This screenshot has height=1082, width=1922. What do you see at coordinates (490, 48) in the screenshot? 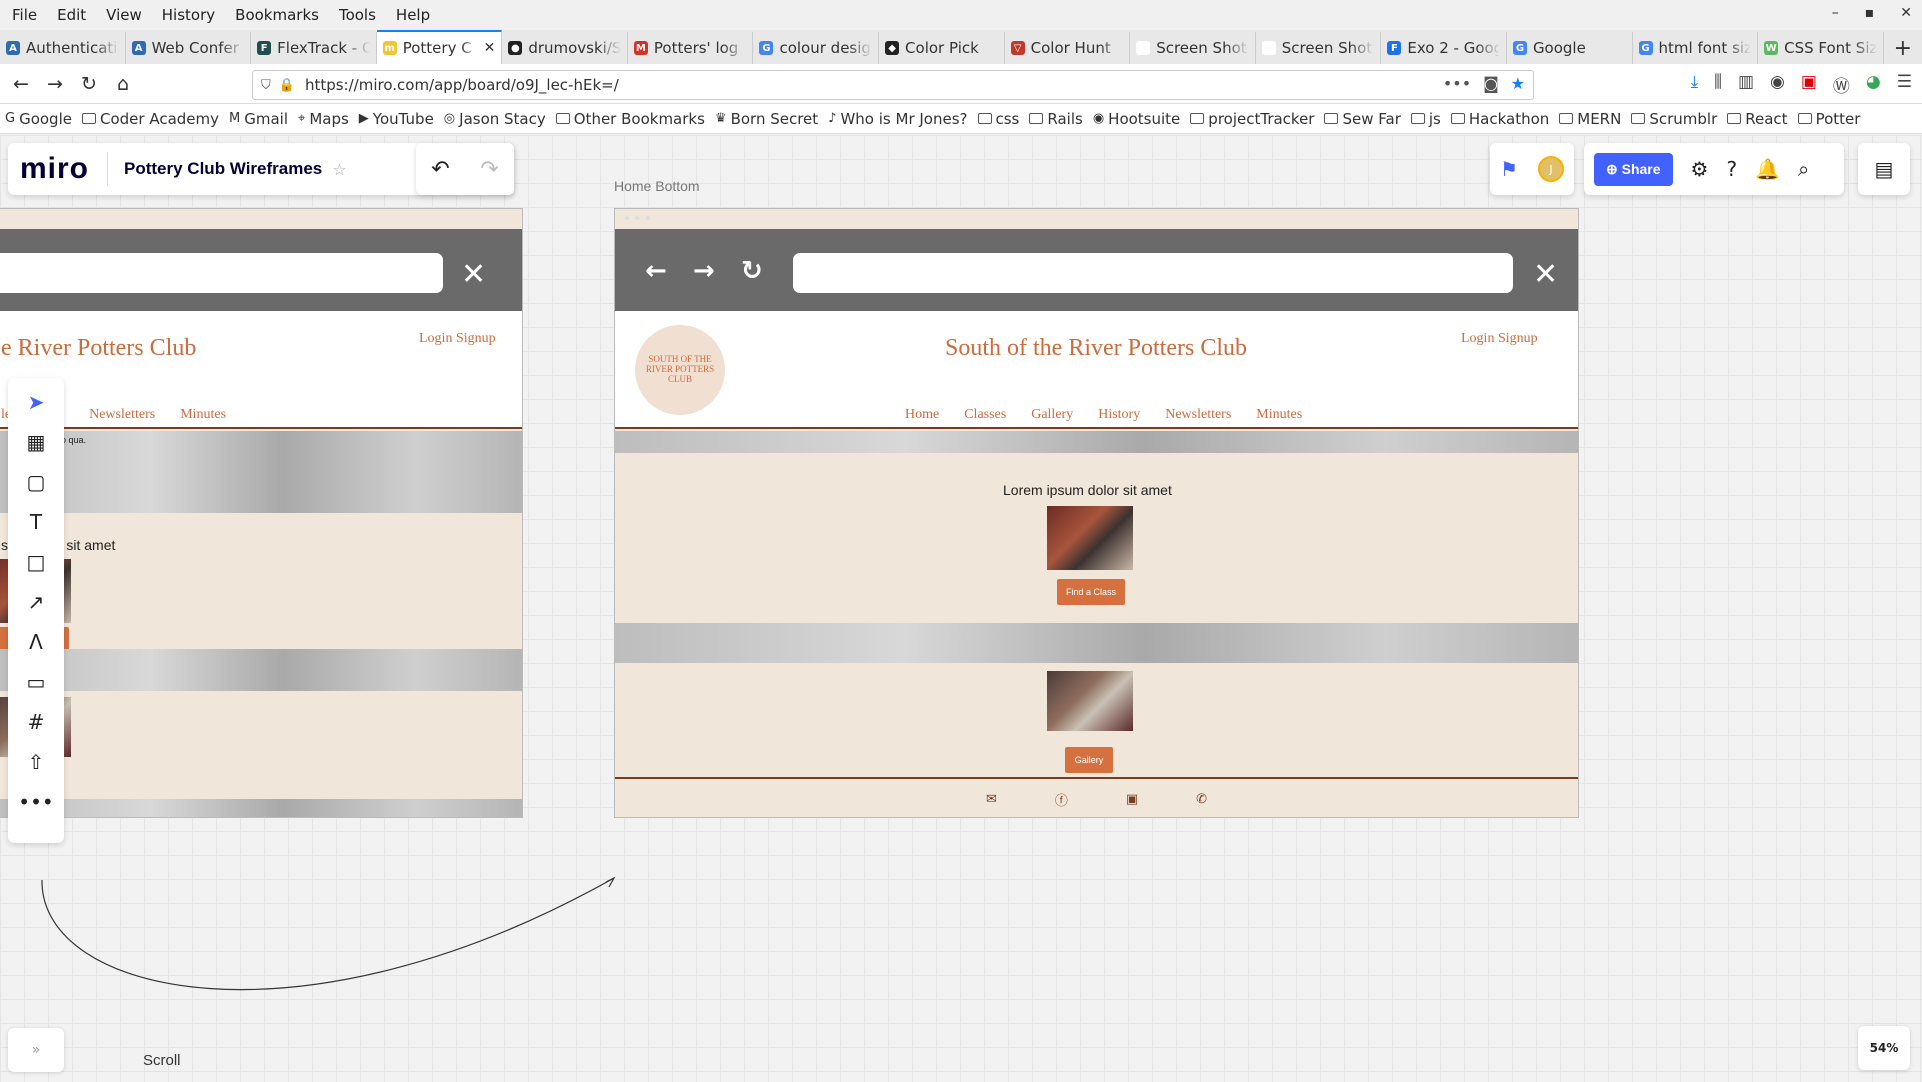
I see `tab-close-icon: ✕` at bounding box center [490, 48].